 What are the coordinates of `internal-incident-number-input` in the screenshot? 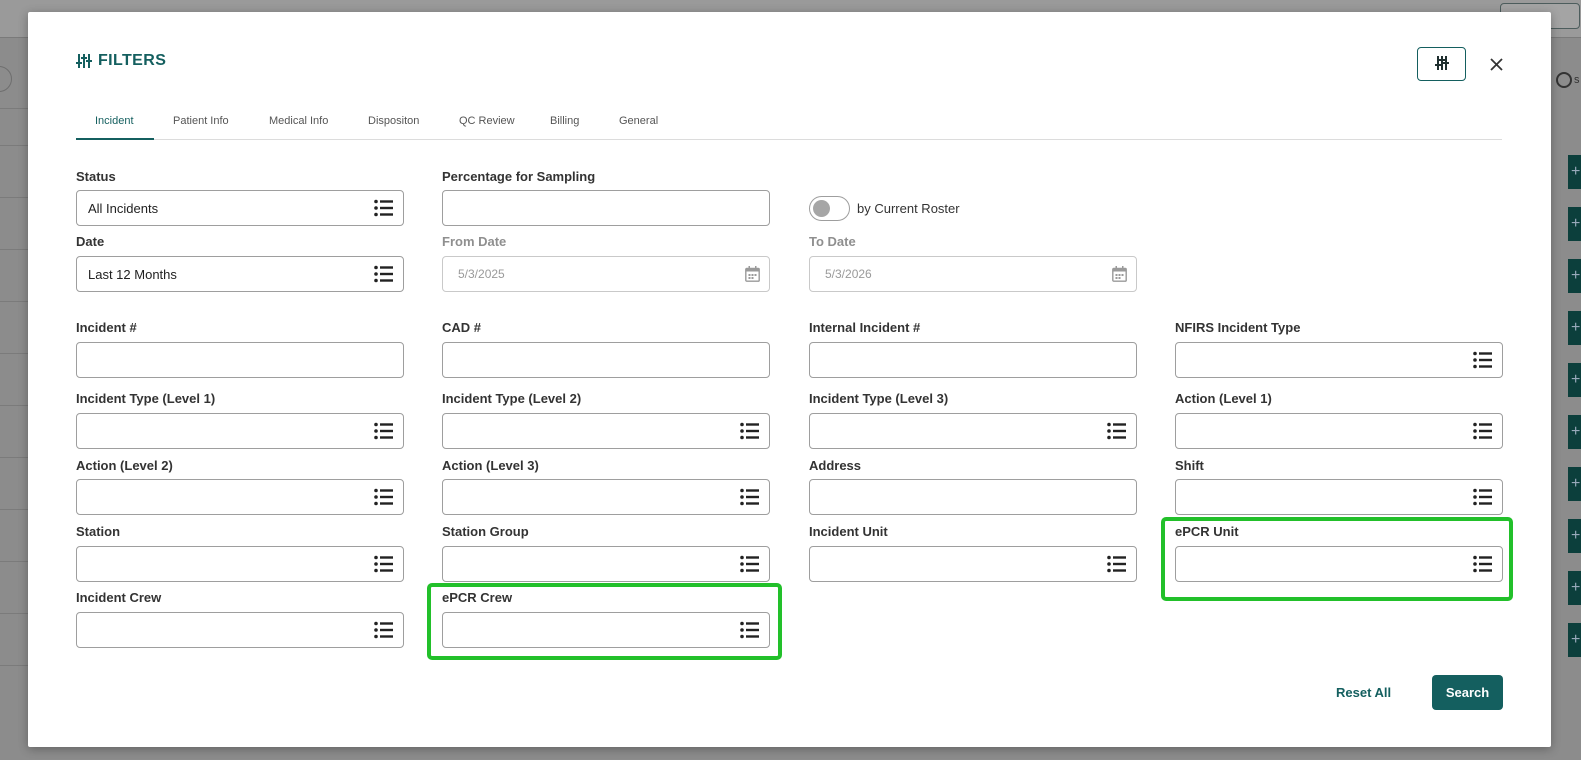 It's located at (973, 360).